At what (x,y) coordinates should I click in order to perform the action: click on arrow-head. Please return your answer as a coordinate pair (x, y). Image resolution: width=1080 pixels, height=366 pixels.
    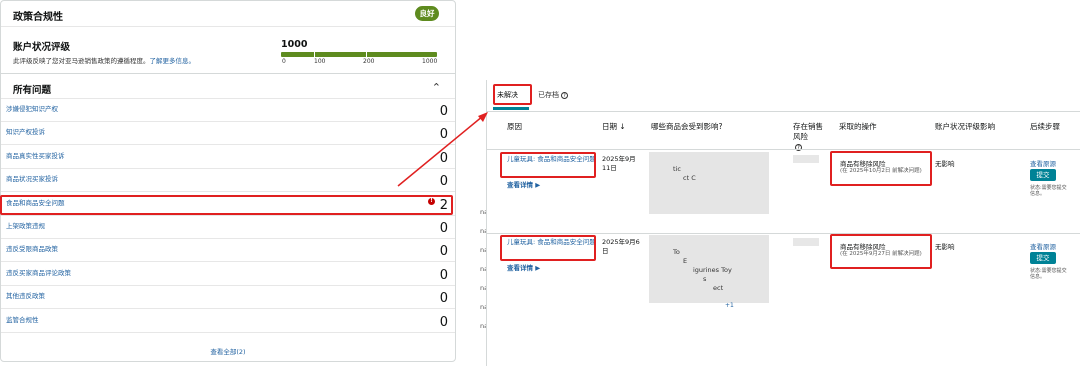
    Looking at the image, I should click on (483, 117).